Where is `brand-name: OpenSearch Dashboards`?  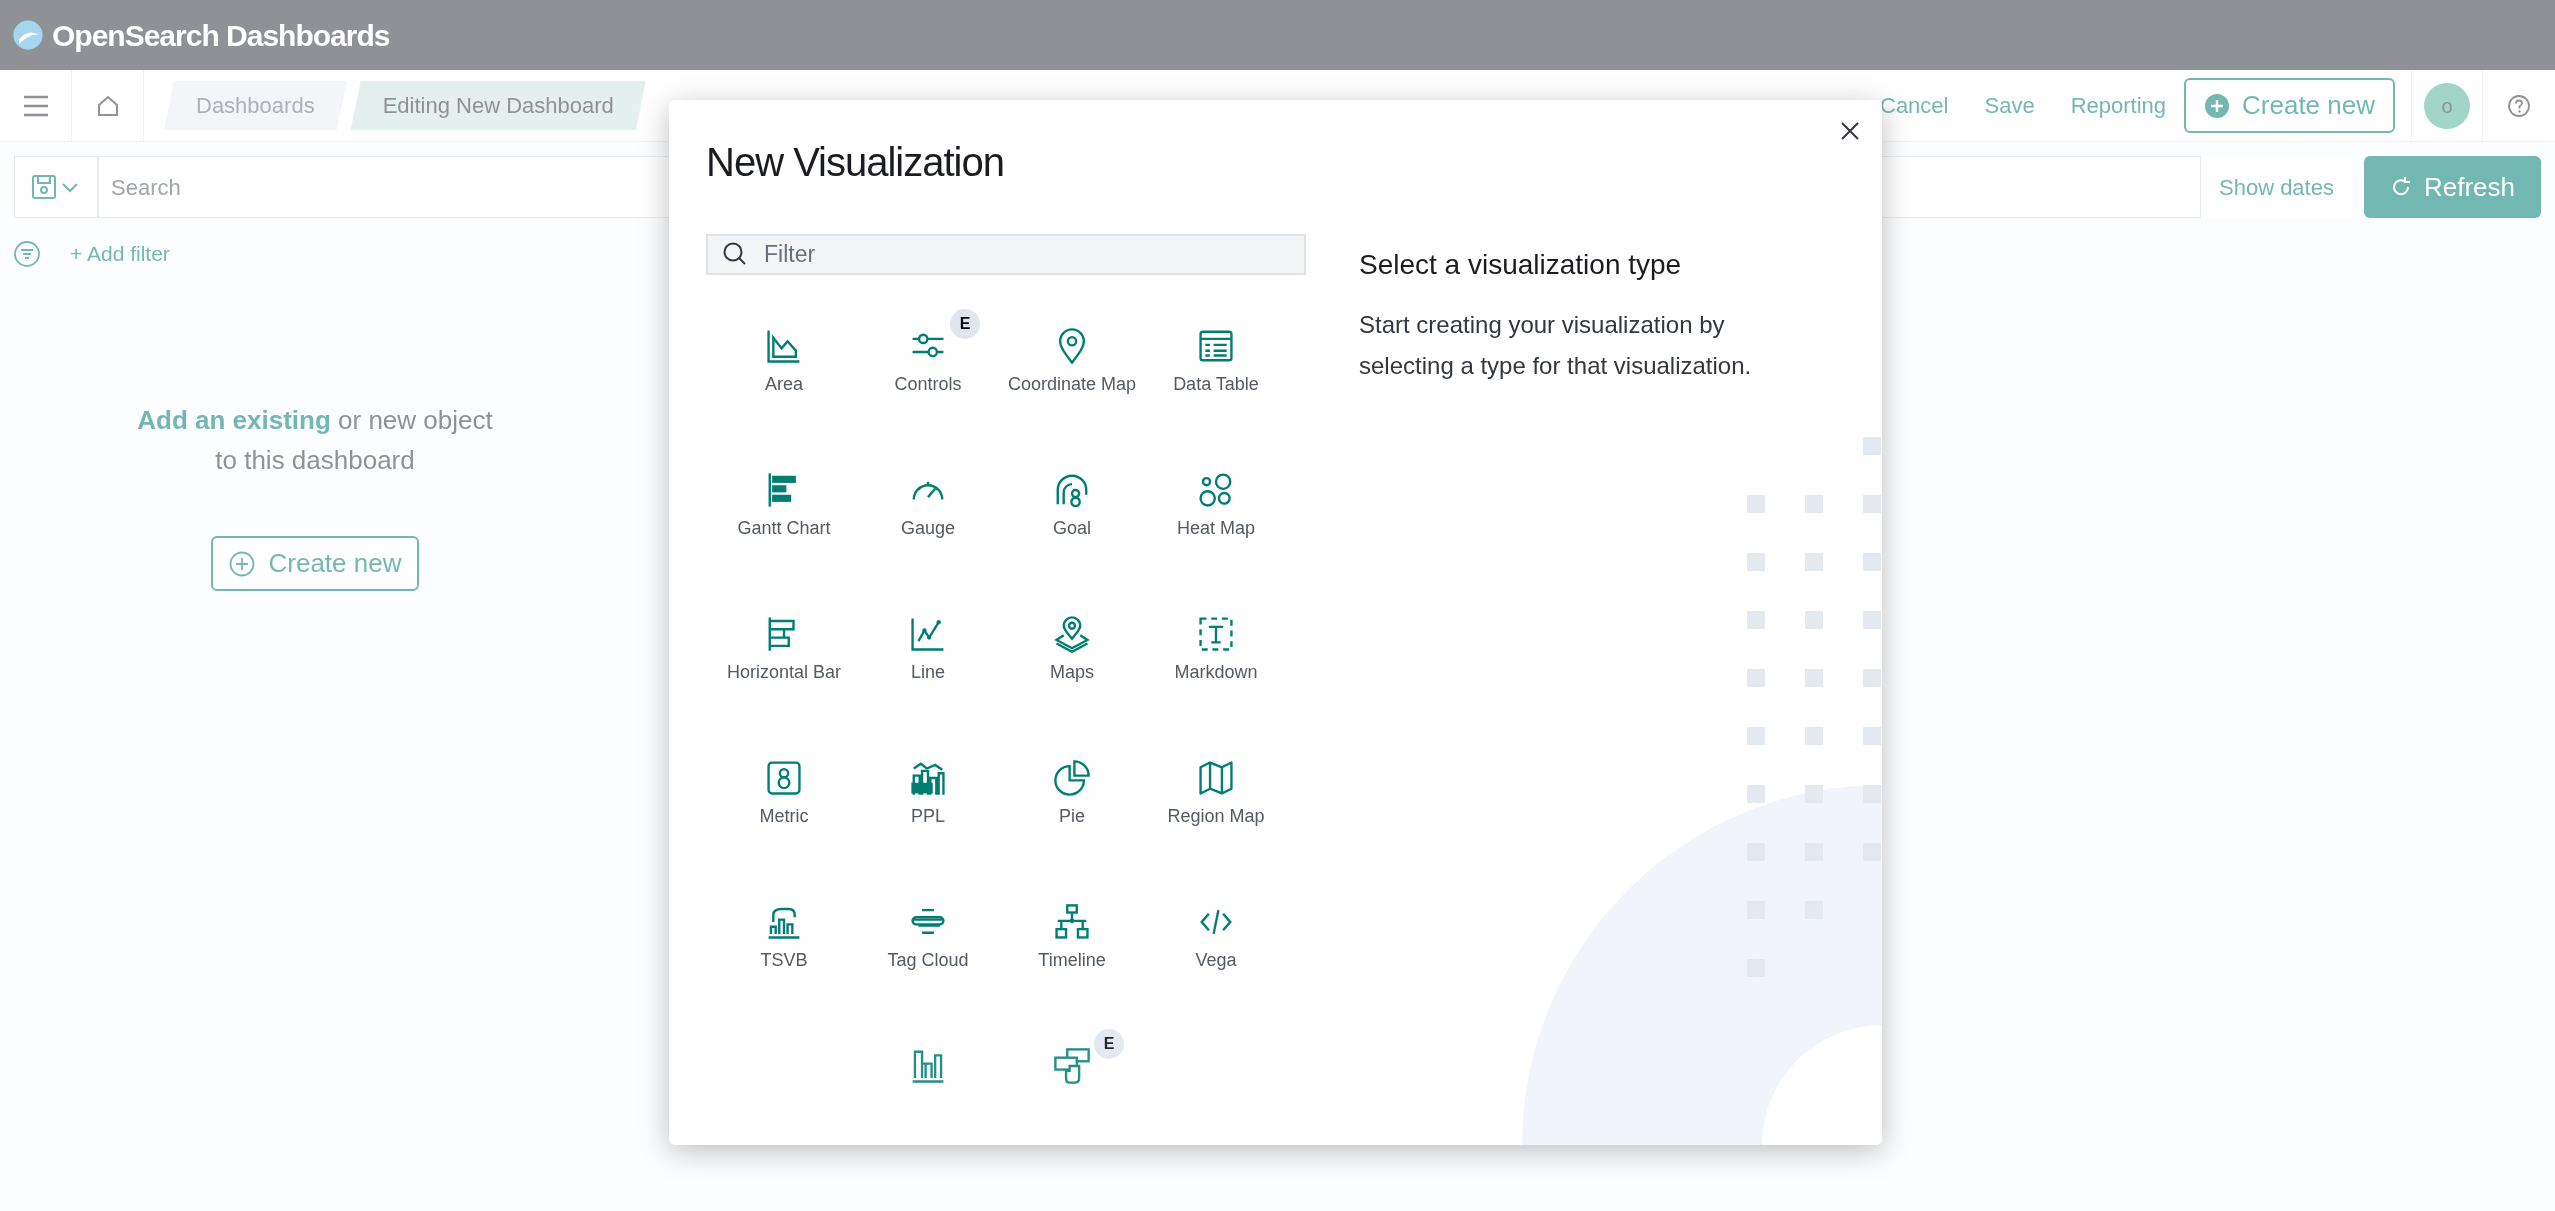
brand-name: OpenSearch Dashboards is located at coordinates (221, 35).